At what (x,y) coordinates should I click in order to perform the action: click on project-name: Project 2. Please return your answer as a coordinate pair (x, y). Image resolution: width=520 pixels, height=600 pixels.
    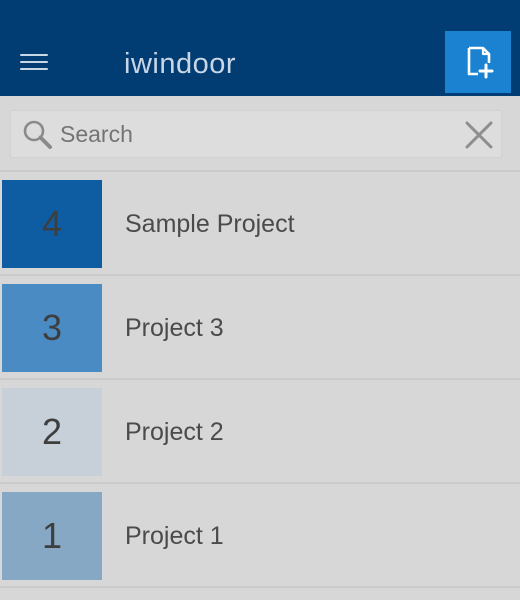
    Looking at the image, I should click on (174, 432).